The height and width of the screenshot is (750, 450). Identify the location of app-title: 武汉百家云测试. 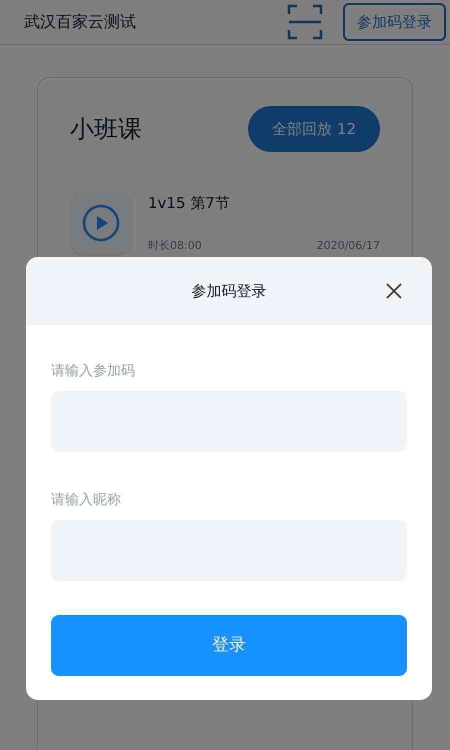
(80, 22).